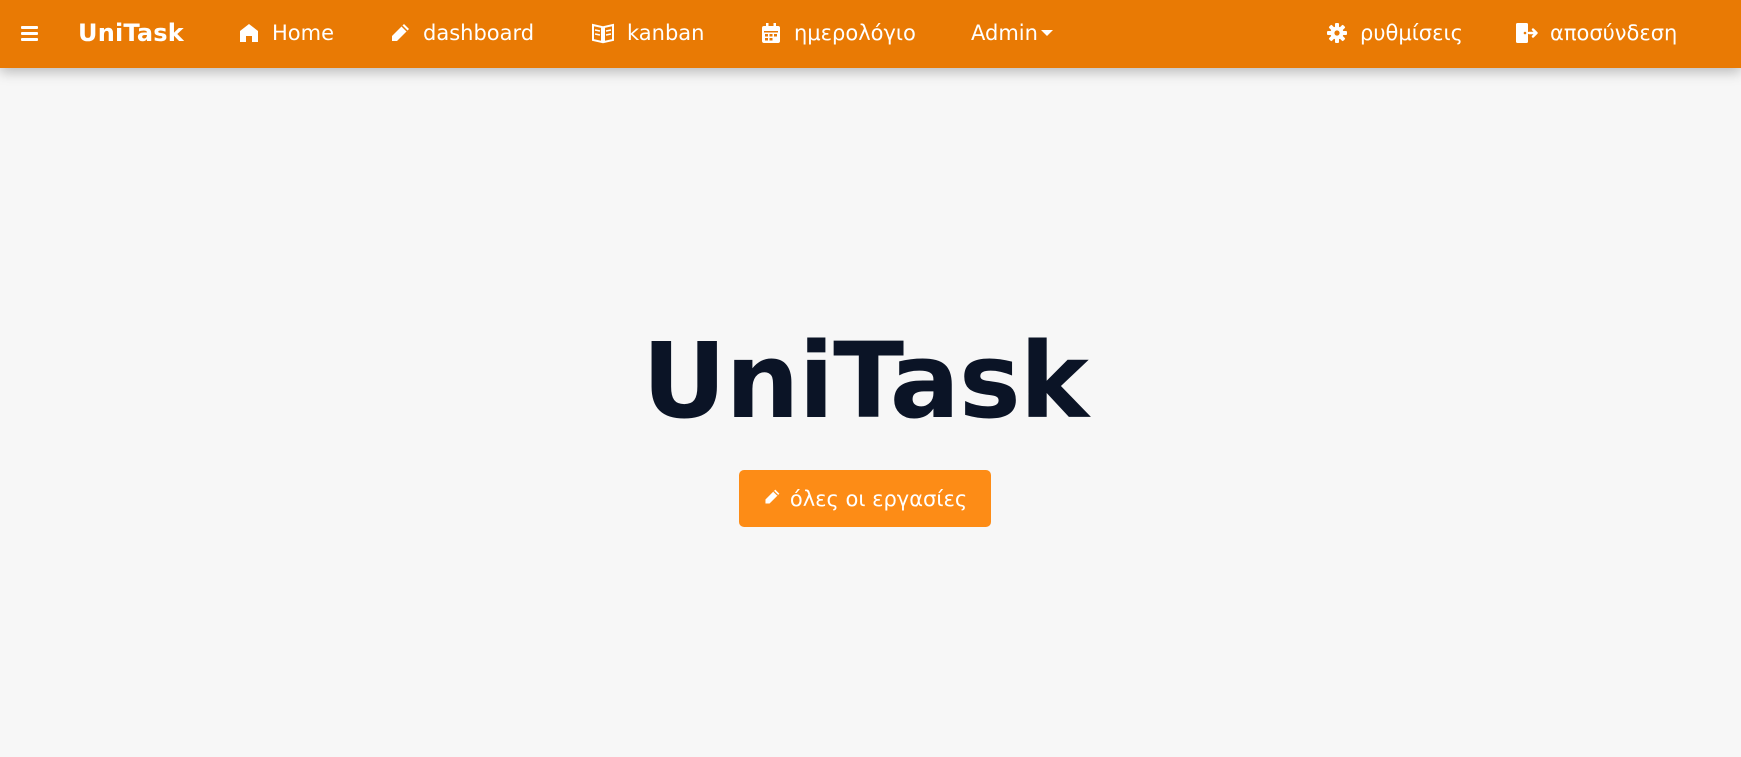  Describe the element at coordinates (865, 381) in the screenshot. I see `hero-title: UniTask` at that location.